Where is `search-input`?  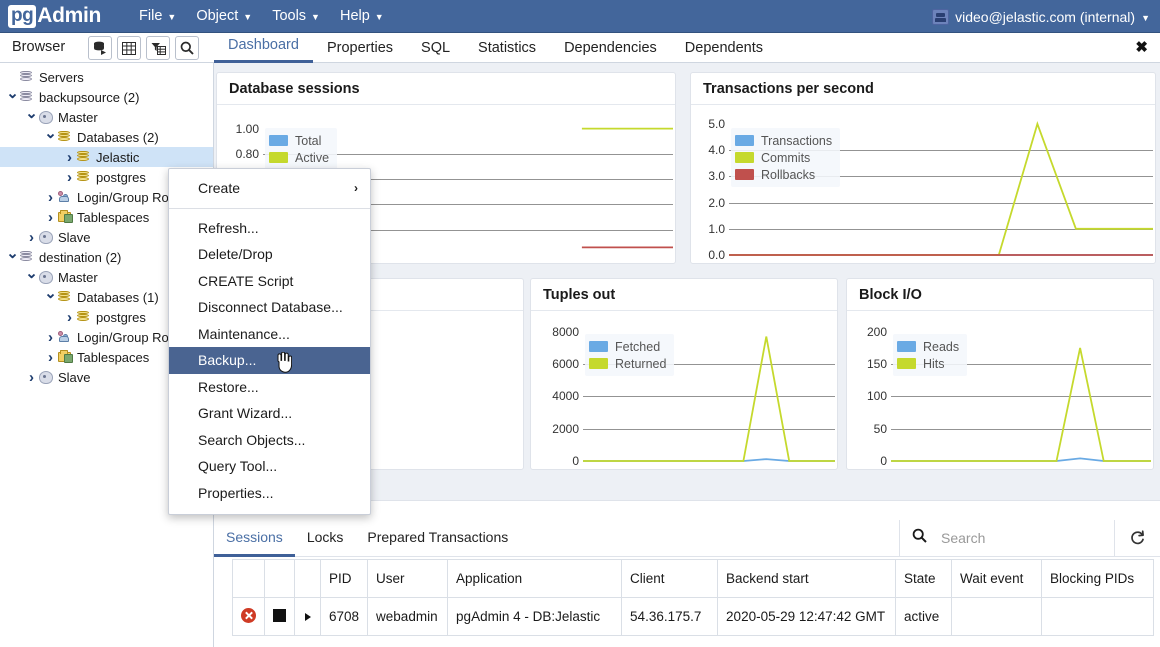
search-input is located at coordinates (1014, 538).